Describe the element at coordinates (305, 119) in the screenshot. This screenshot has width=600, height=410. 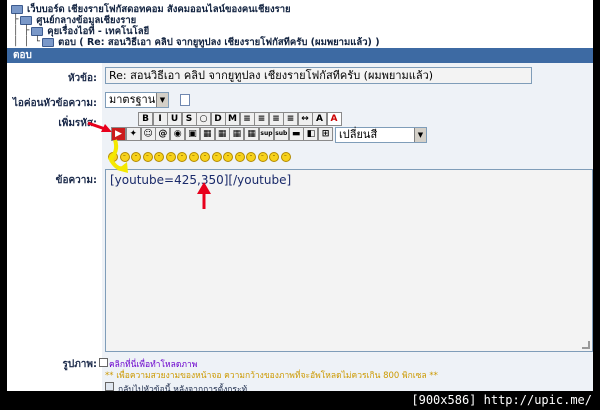
I see `toolbar-button: ↔` at that location.